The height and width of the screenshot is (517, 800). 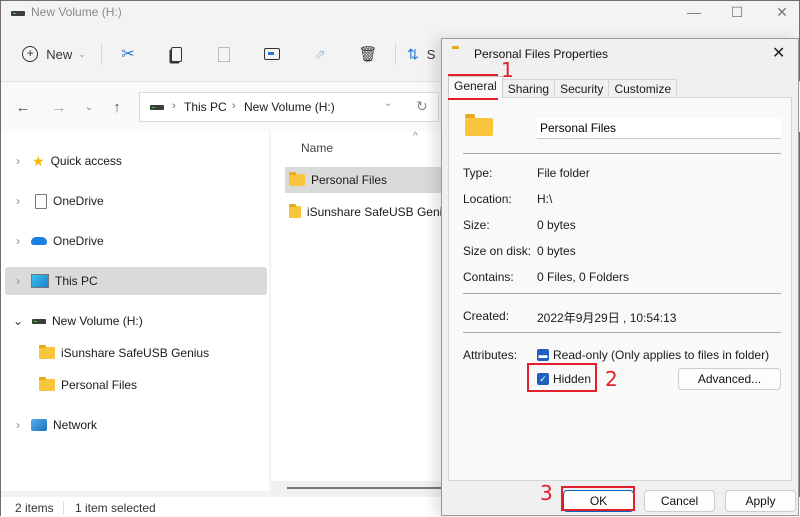 I want to click on folder-large-icon, so click(x=479, y=127).